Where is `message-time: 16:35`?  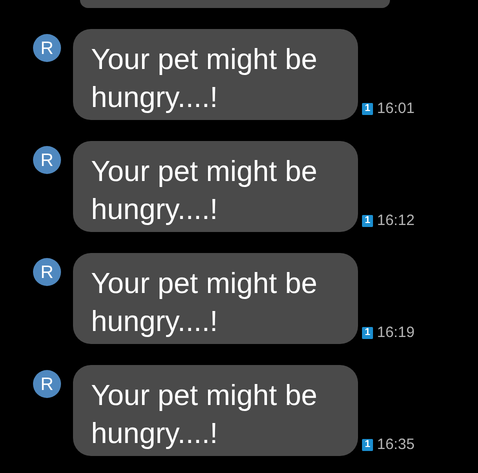 message-time: 16:35 is located at coordinates (396, 444).